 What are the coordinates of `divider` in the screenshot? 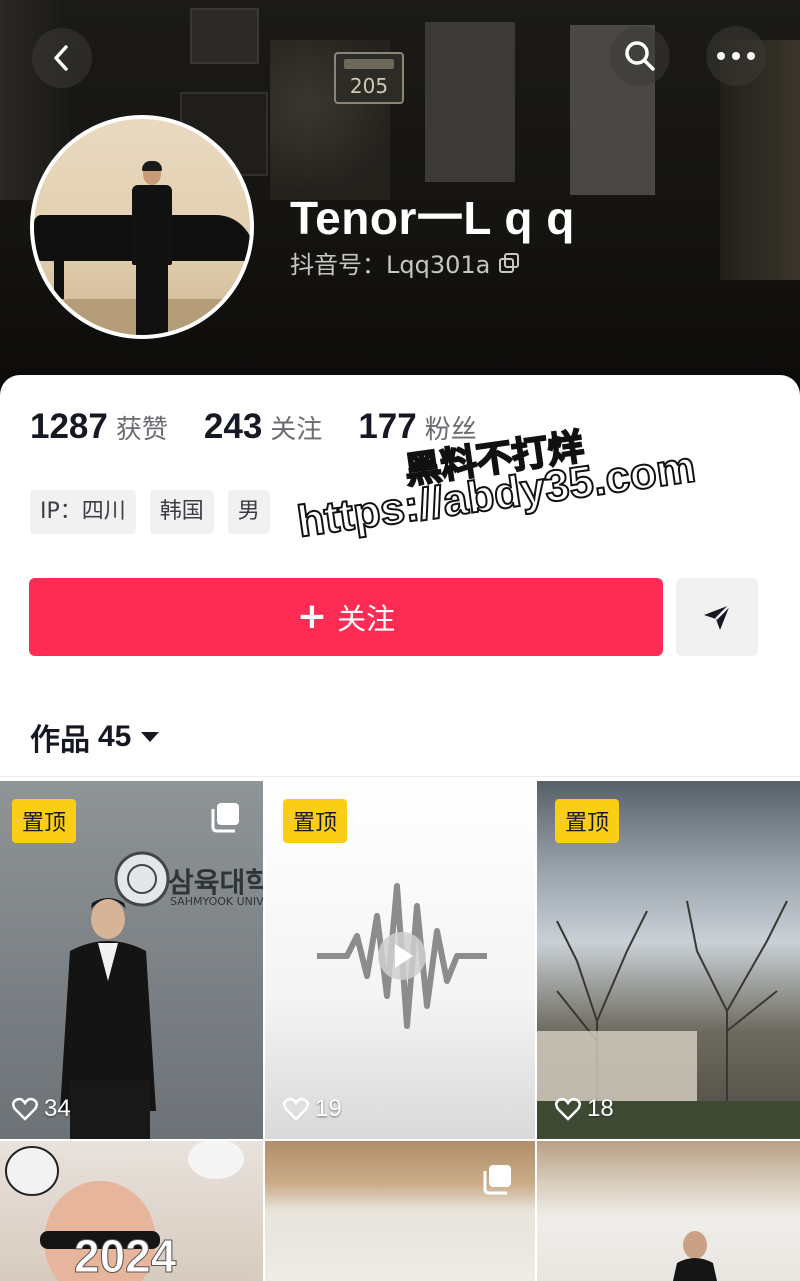 It's located at (400, 776).